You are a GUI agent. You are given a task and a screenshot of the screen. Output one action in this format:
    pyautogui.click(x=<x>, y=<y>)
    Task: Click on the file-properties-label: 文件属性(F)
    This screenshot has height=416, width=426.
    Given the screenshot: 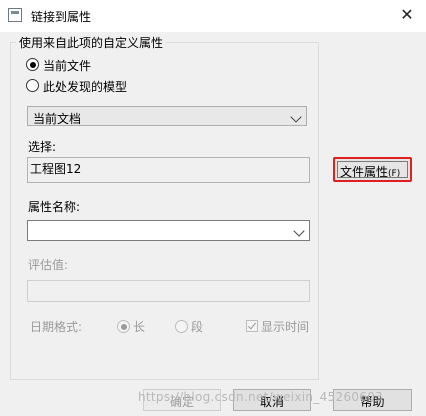 What is the action you would take?
    pyautogui.click(x=370, y=171)
    